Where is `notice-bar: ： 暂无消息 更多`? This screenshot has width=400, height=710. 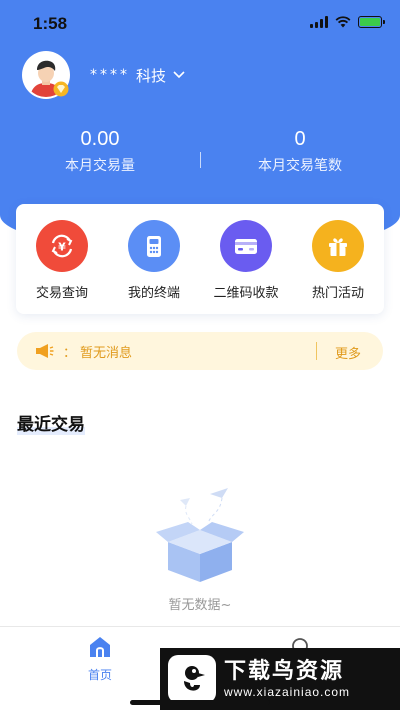 notice-bar: ： 暂无消息 更多 is located at coordinates (200, 351).